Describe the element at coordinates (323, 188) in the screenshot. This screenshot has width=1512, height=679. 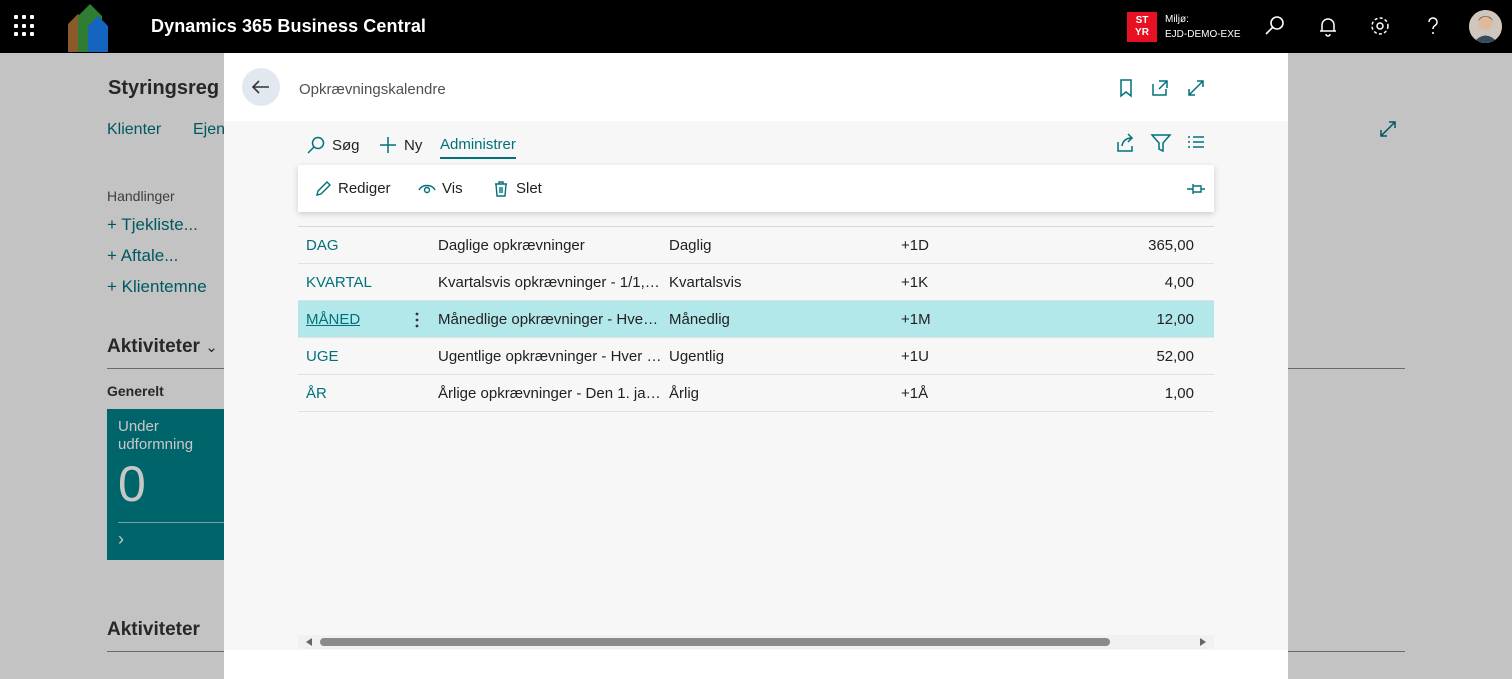
I see `pencil-icon` at that location.